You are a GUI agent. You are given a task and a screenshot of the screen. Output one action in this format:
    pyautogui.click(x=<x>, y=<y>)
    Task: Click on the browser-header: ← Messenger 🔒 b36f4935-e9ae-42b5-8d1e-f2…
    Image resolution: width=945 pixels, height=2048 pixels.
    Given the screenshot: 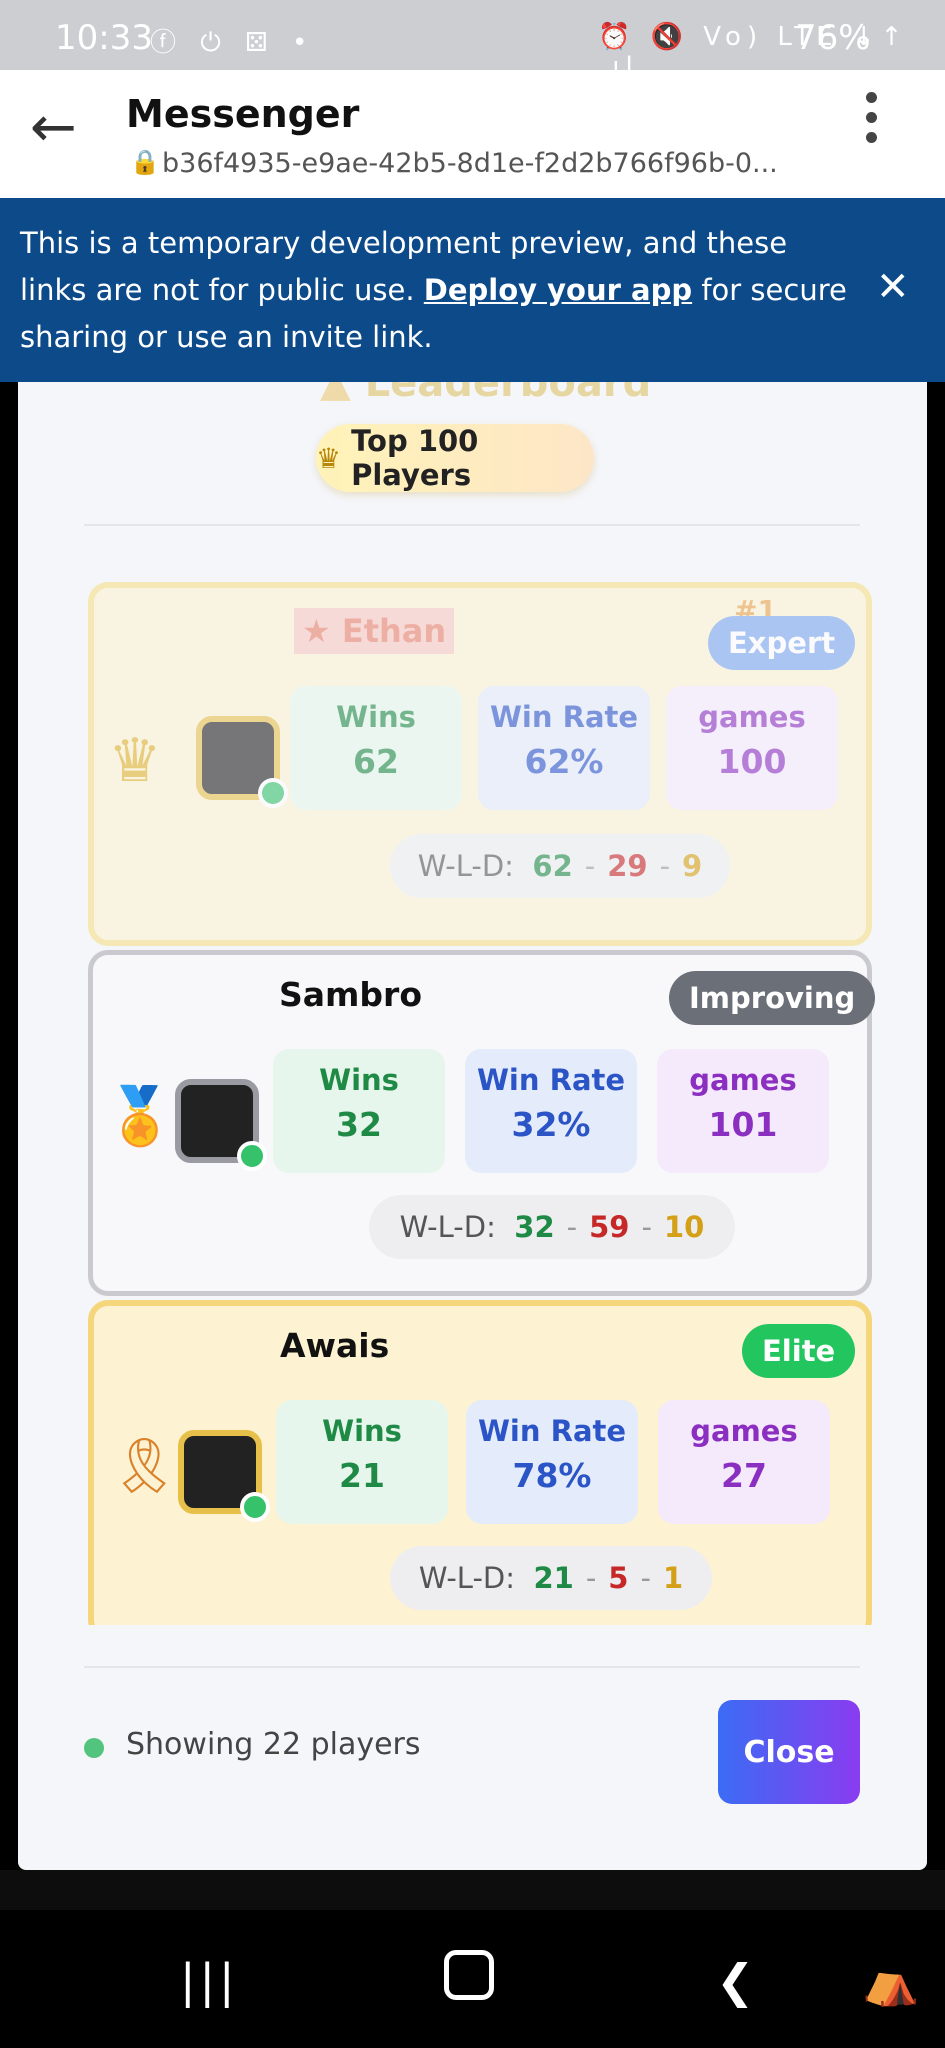 What is the action you would take?
    pyautogui.click(x=472, y=134)
    